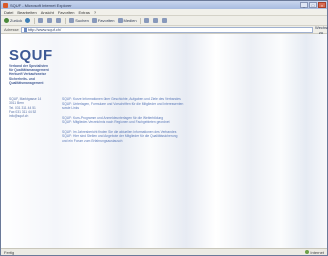 This screenshot has height=256, width=328. I want to click on media-button: Medien, so click(127, 20).